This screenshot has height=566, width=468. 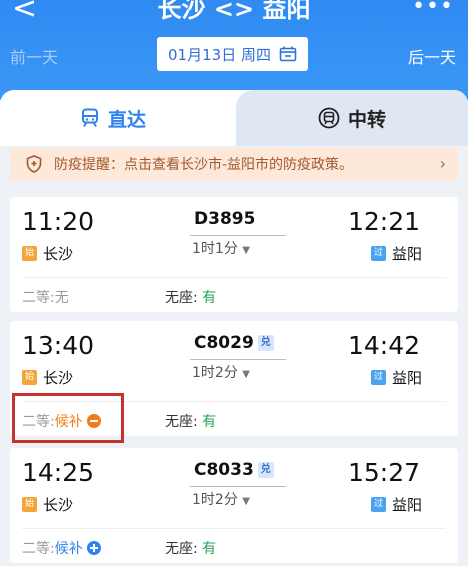 I want to click on shield-icon, so click(x=34, y=164).